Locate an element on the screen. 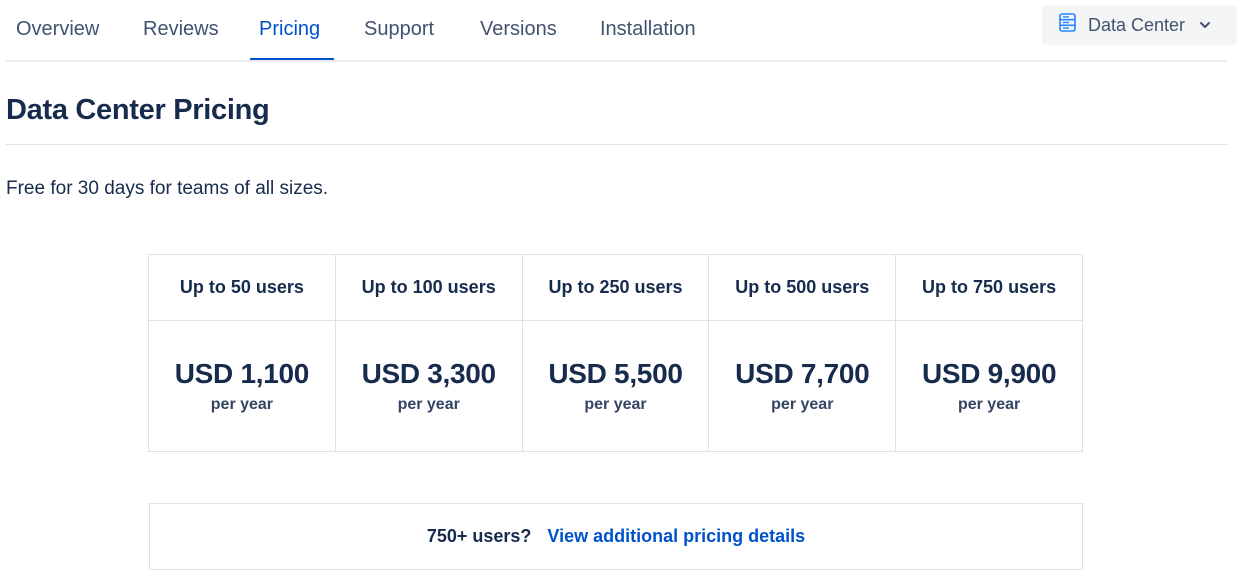  tab-installation: Installation is located at coordinates (648, 29).